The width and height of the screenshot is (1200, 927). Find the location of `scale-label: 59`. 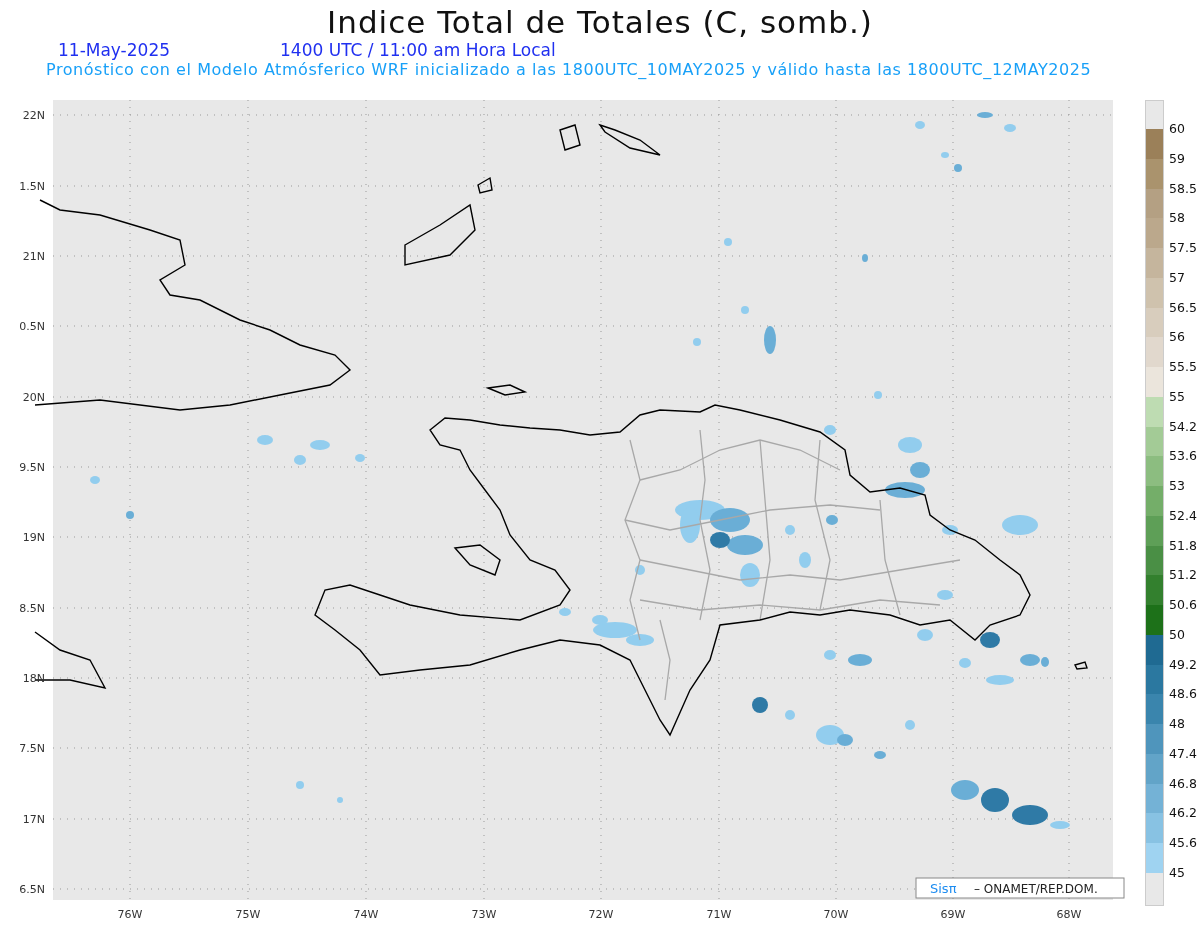

scale-label: 59 is located at coordinates (1177, 158).